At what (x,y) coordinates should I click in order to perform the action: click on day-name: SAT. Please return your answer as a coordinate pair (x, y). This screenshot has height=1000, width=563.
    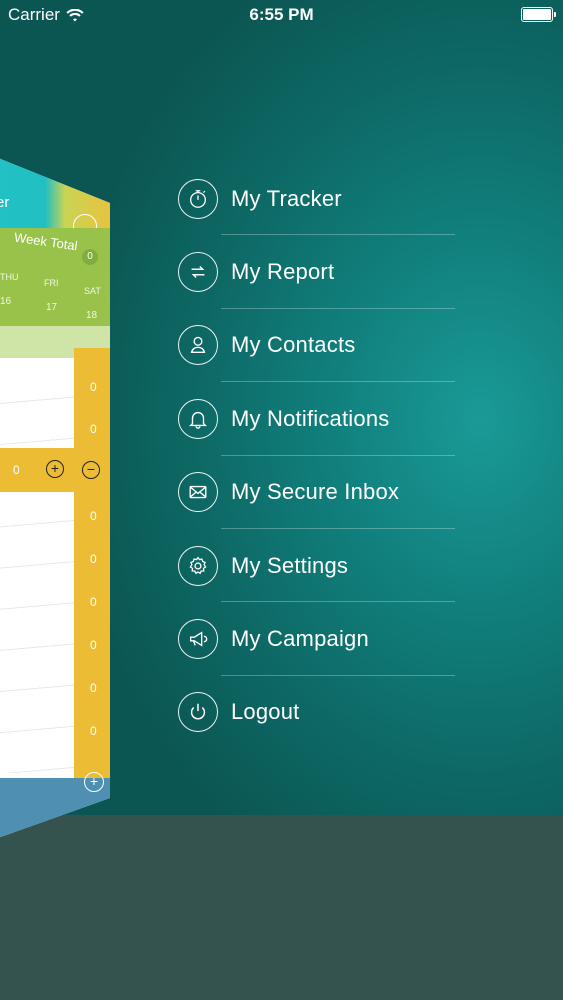
    Looking at the image, I should click on (92, 291).